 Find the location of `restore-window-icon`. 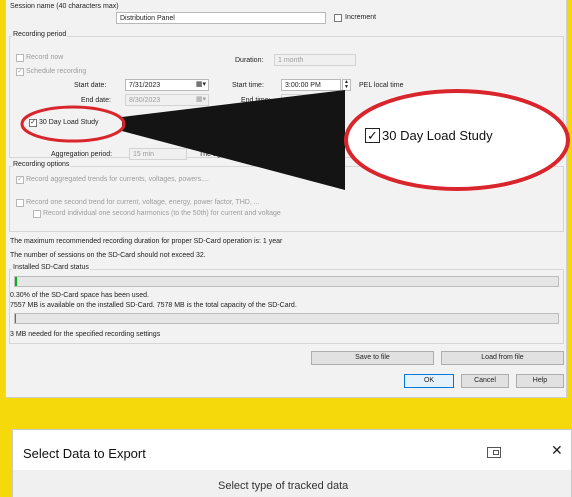

restore-window-icon is located at coordinates (494, 452).